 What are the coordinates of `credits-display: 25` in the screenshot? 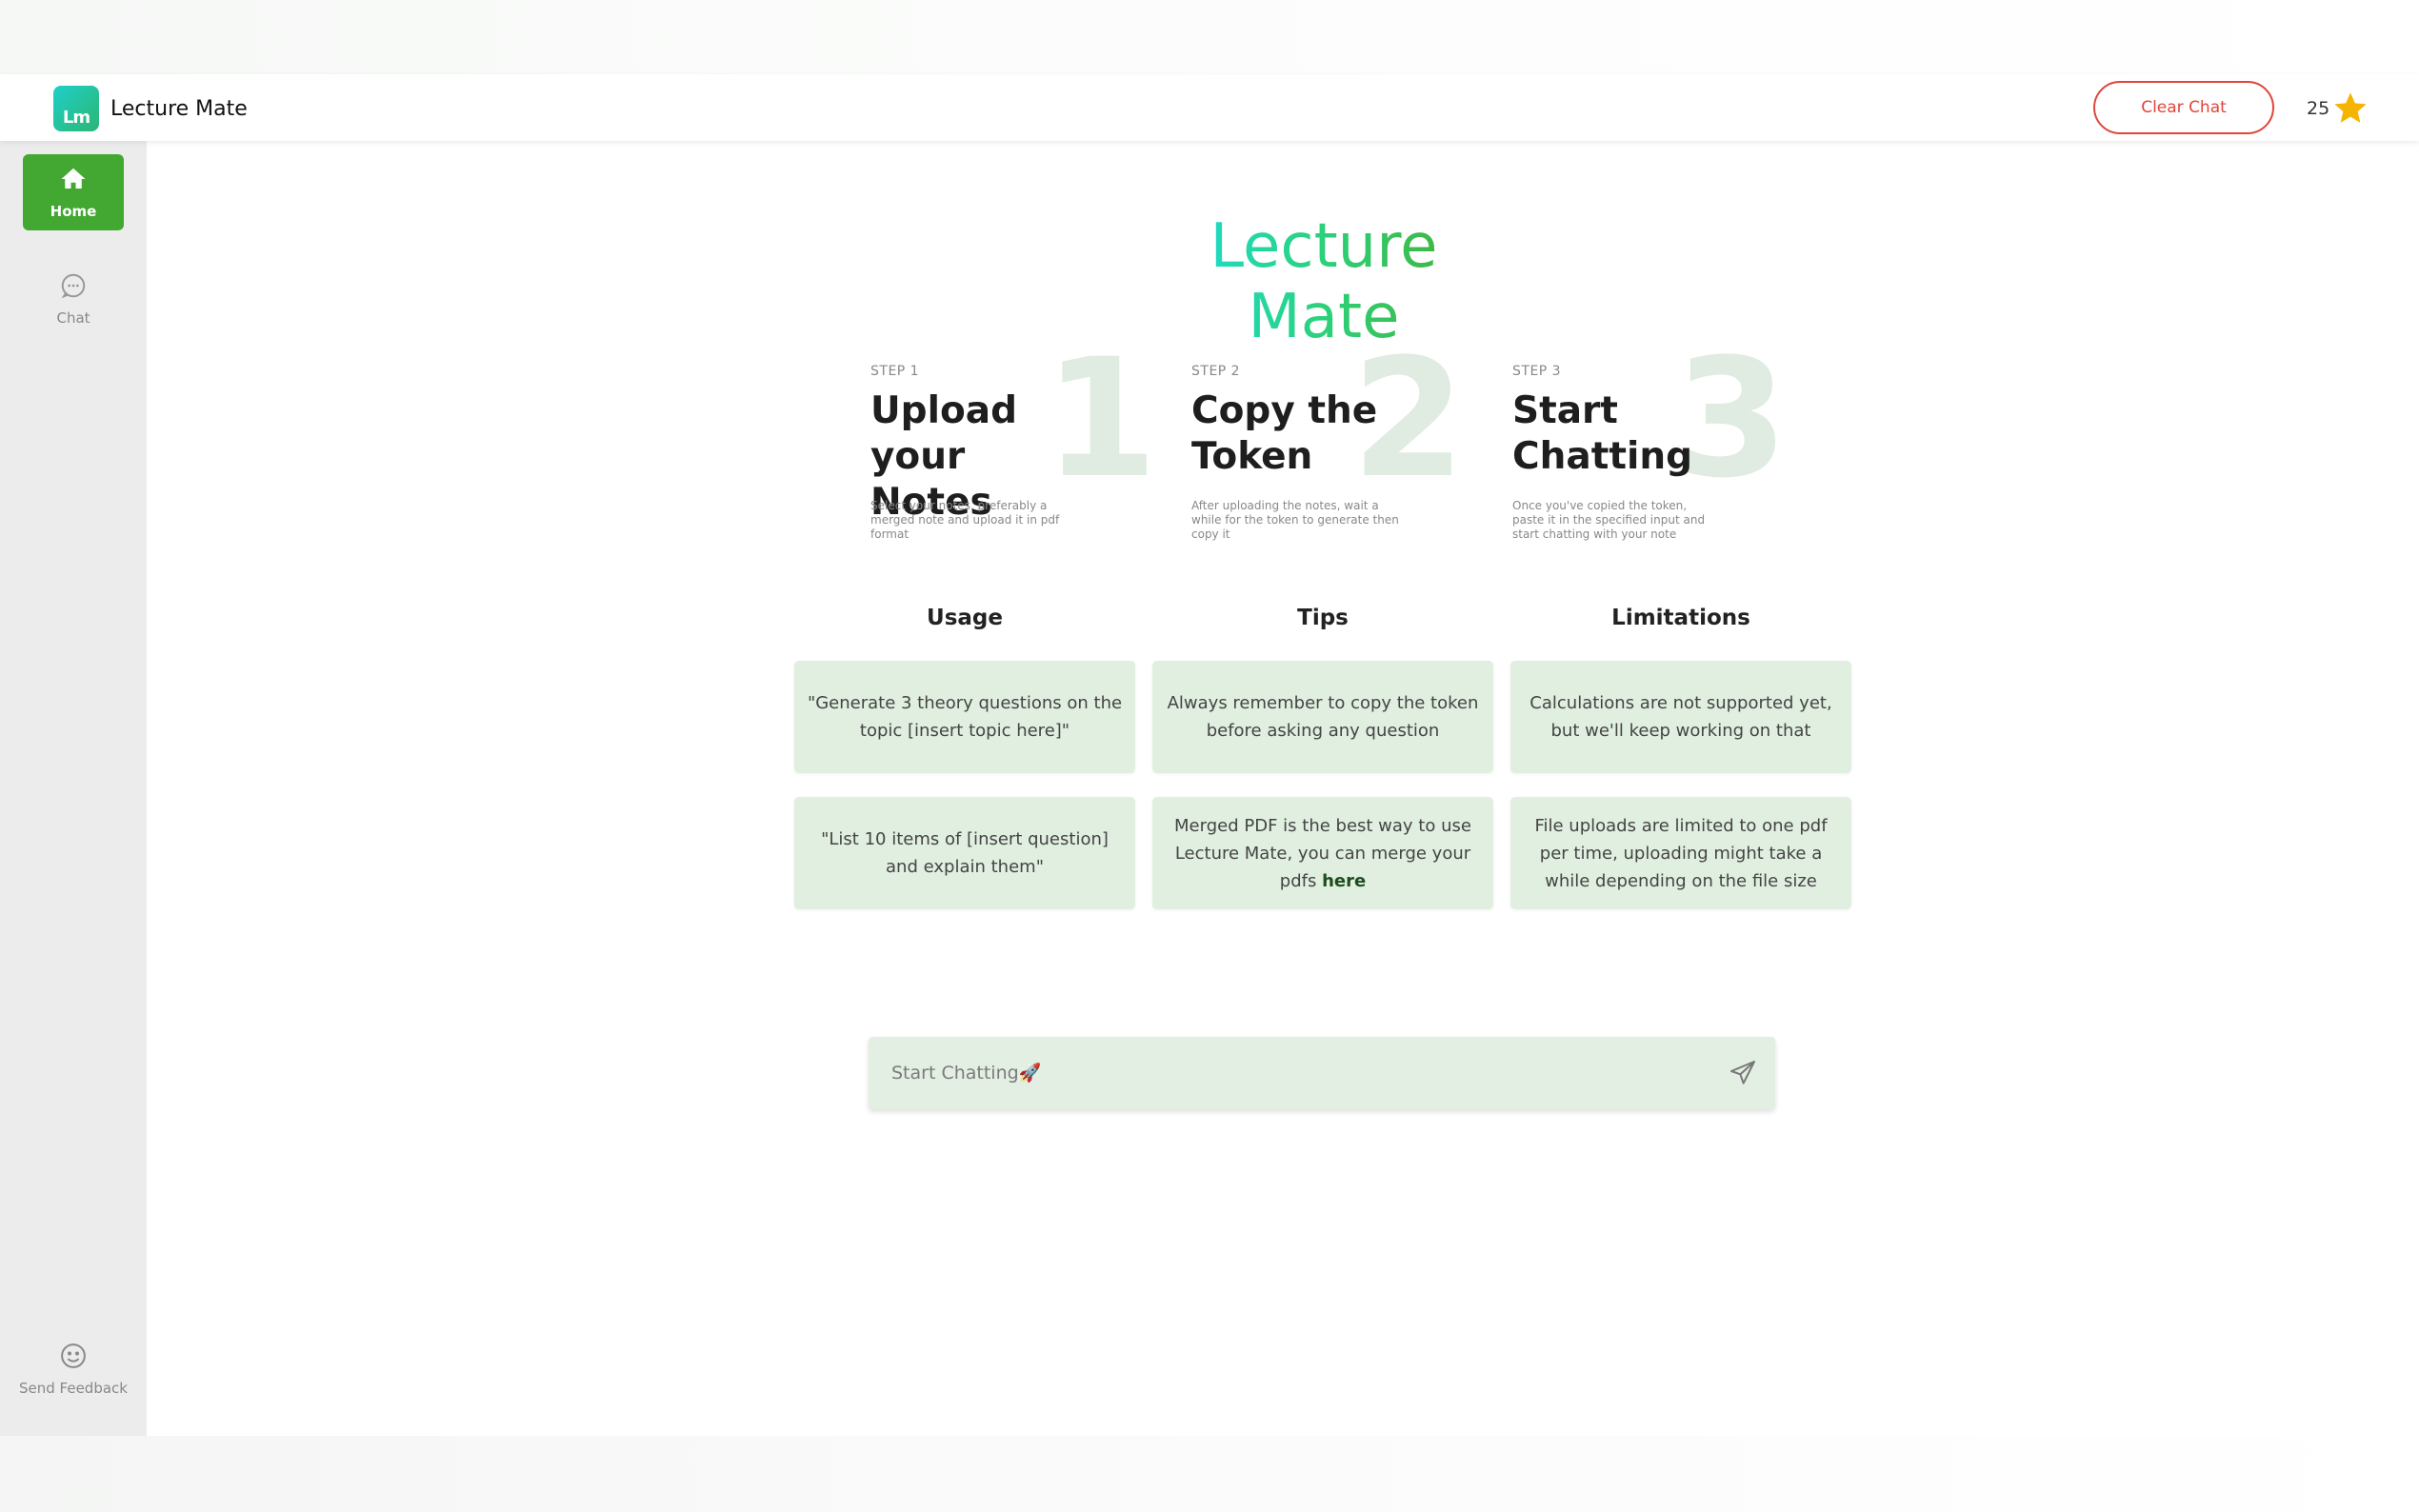 It's located at (2338, 109).